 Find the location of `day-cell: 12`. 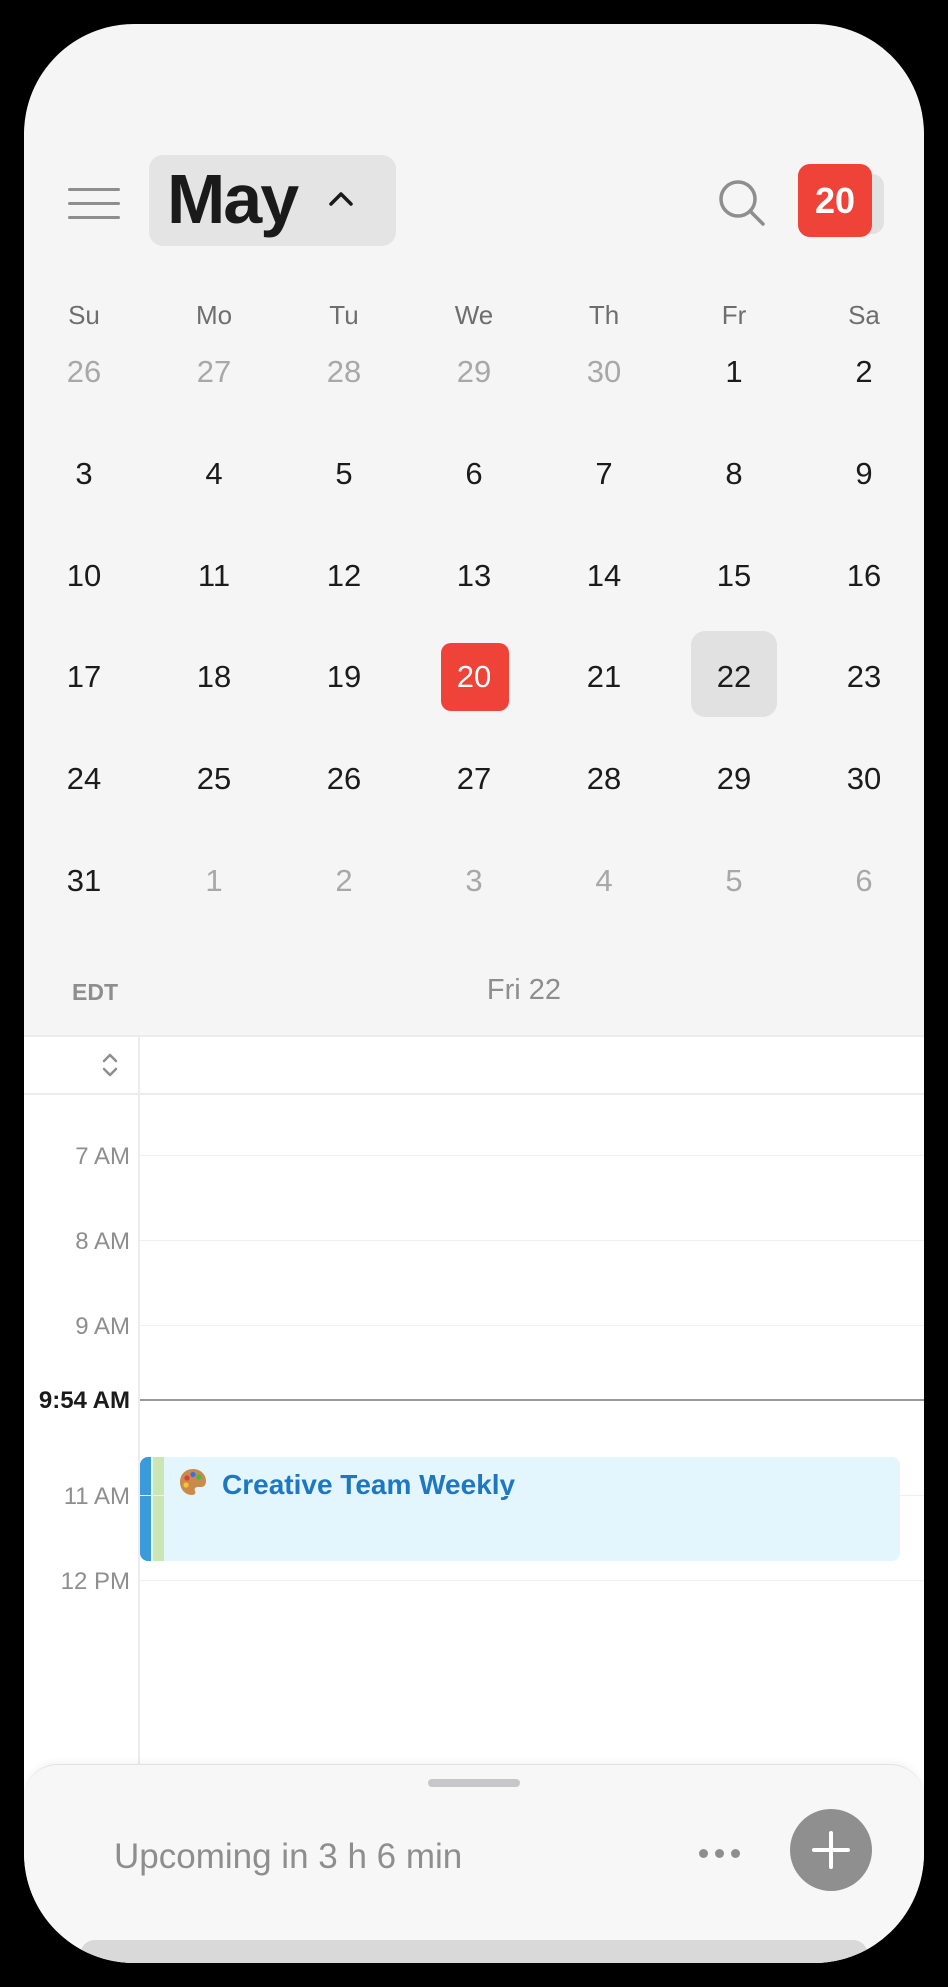

day-cell: 12 is located at coordinates (344, 576).